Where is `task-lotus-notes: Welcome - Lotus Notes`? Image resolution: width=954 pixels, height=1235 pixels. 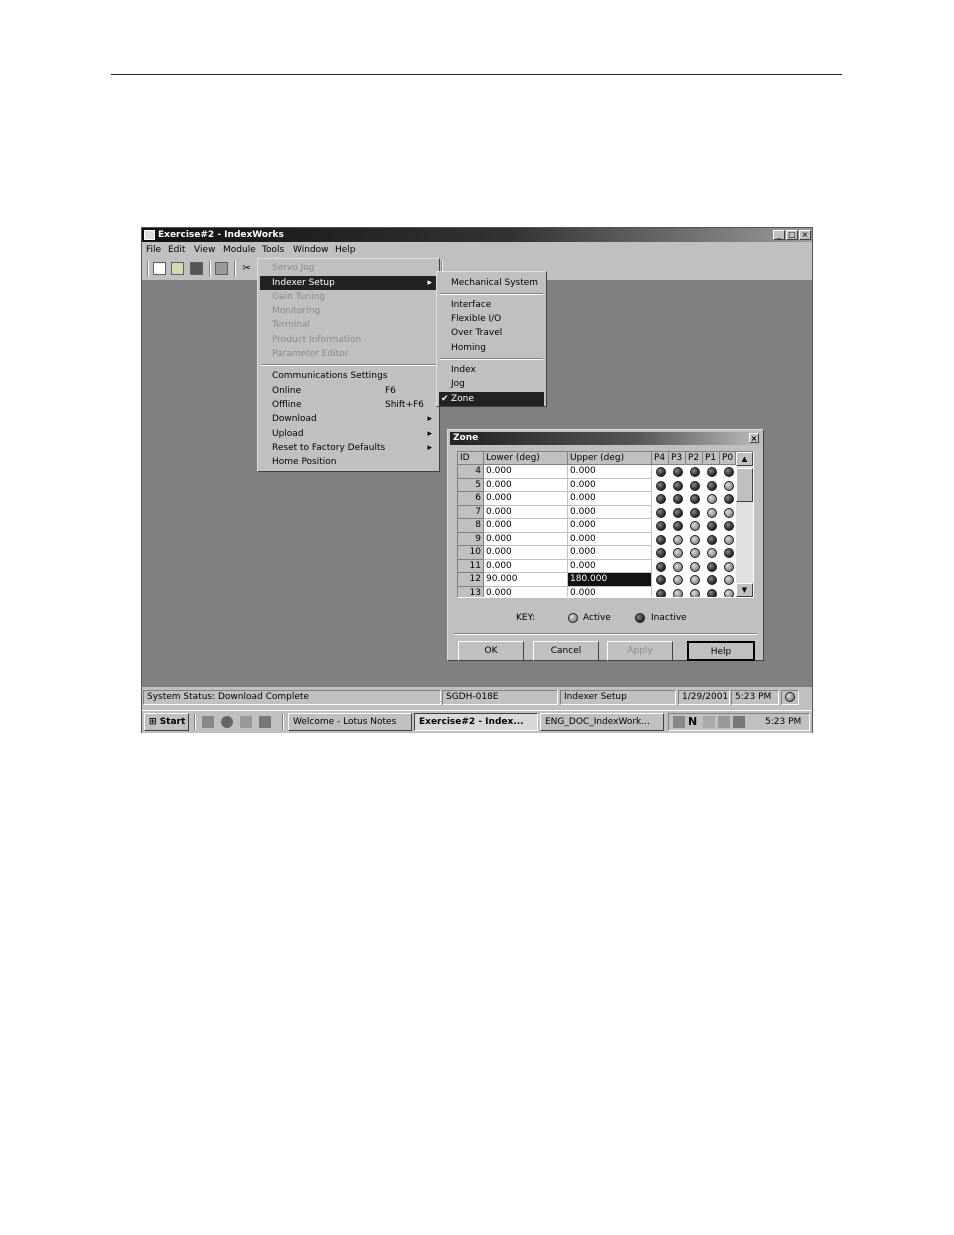
task-lotus-notes: Welcome - Lotus Notes is located at coordinates (350, 722).